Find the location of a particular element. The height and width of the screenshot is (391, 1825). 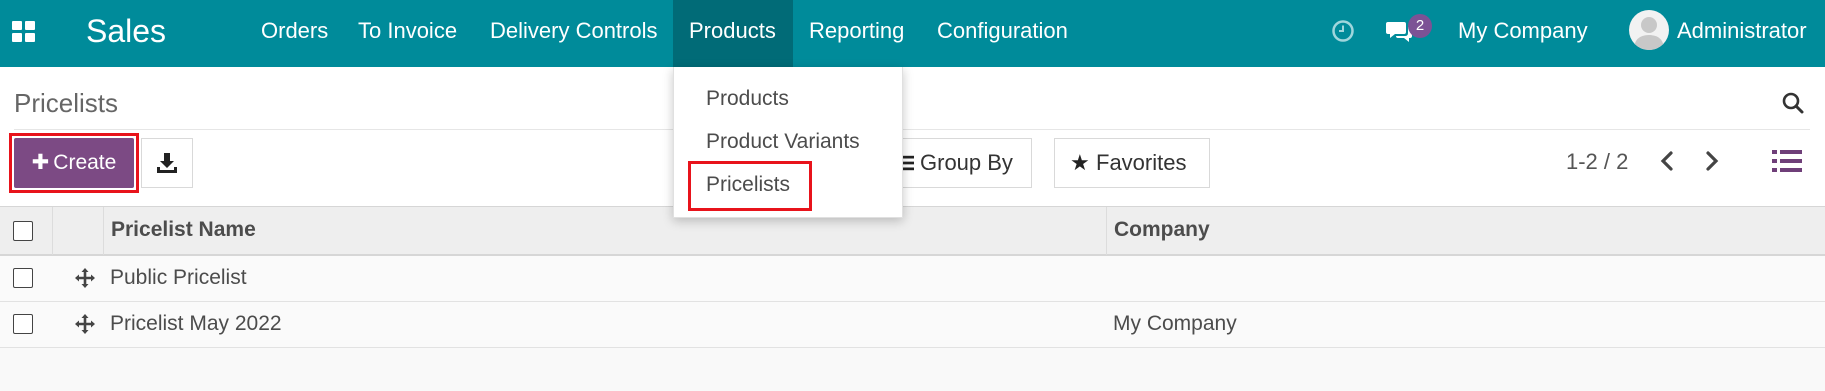

column-header-company: Company is located at coordinates (1162, 231).